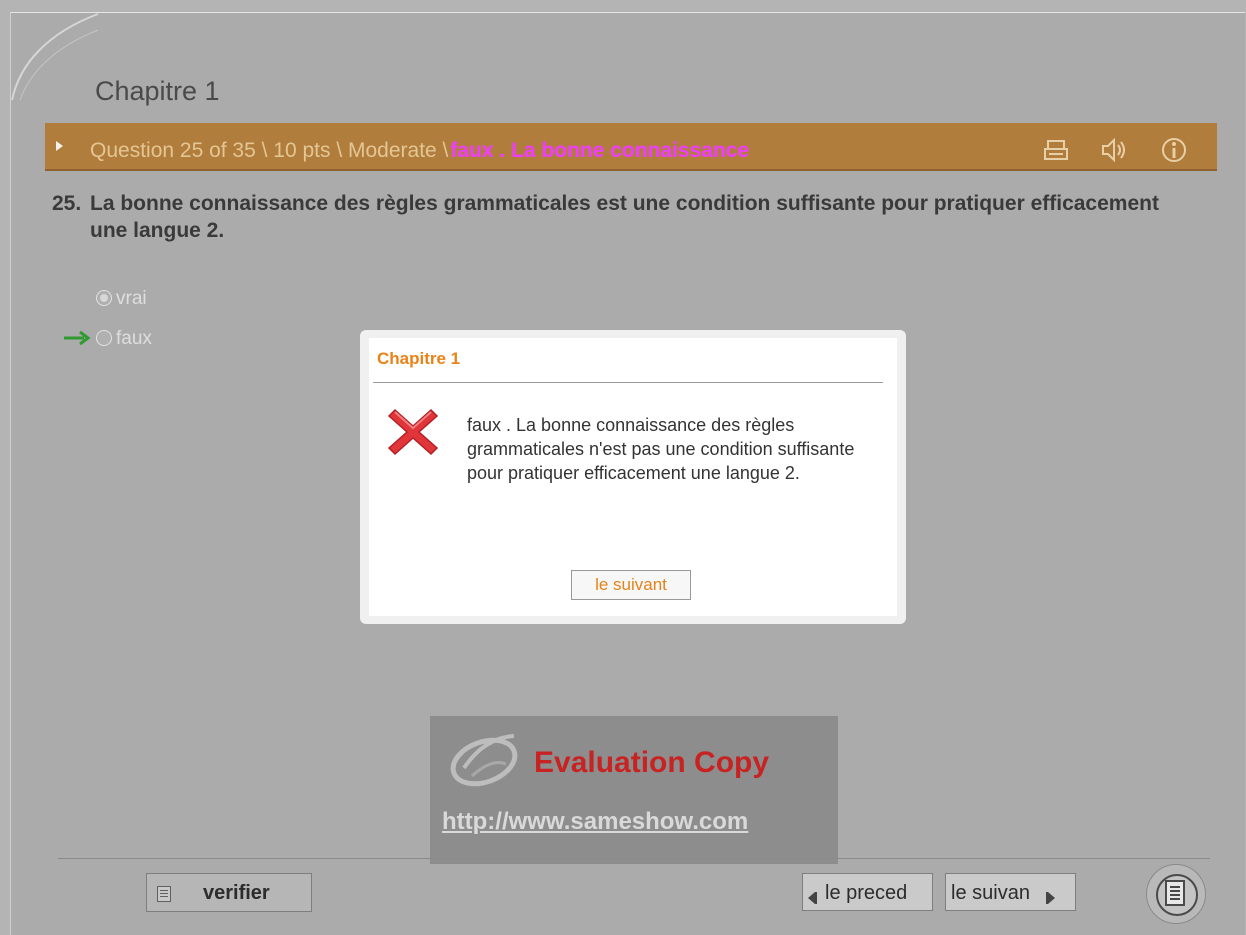  What do you see at coordinates (628, 382) in the screenshot?
I see `divider` at bounding box center [628, 382].